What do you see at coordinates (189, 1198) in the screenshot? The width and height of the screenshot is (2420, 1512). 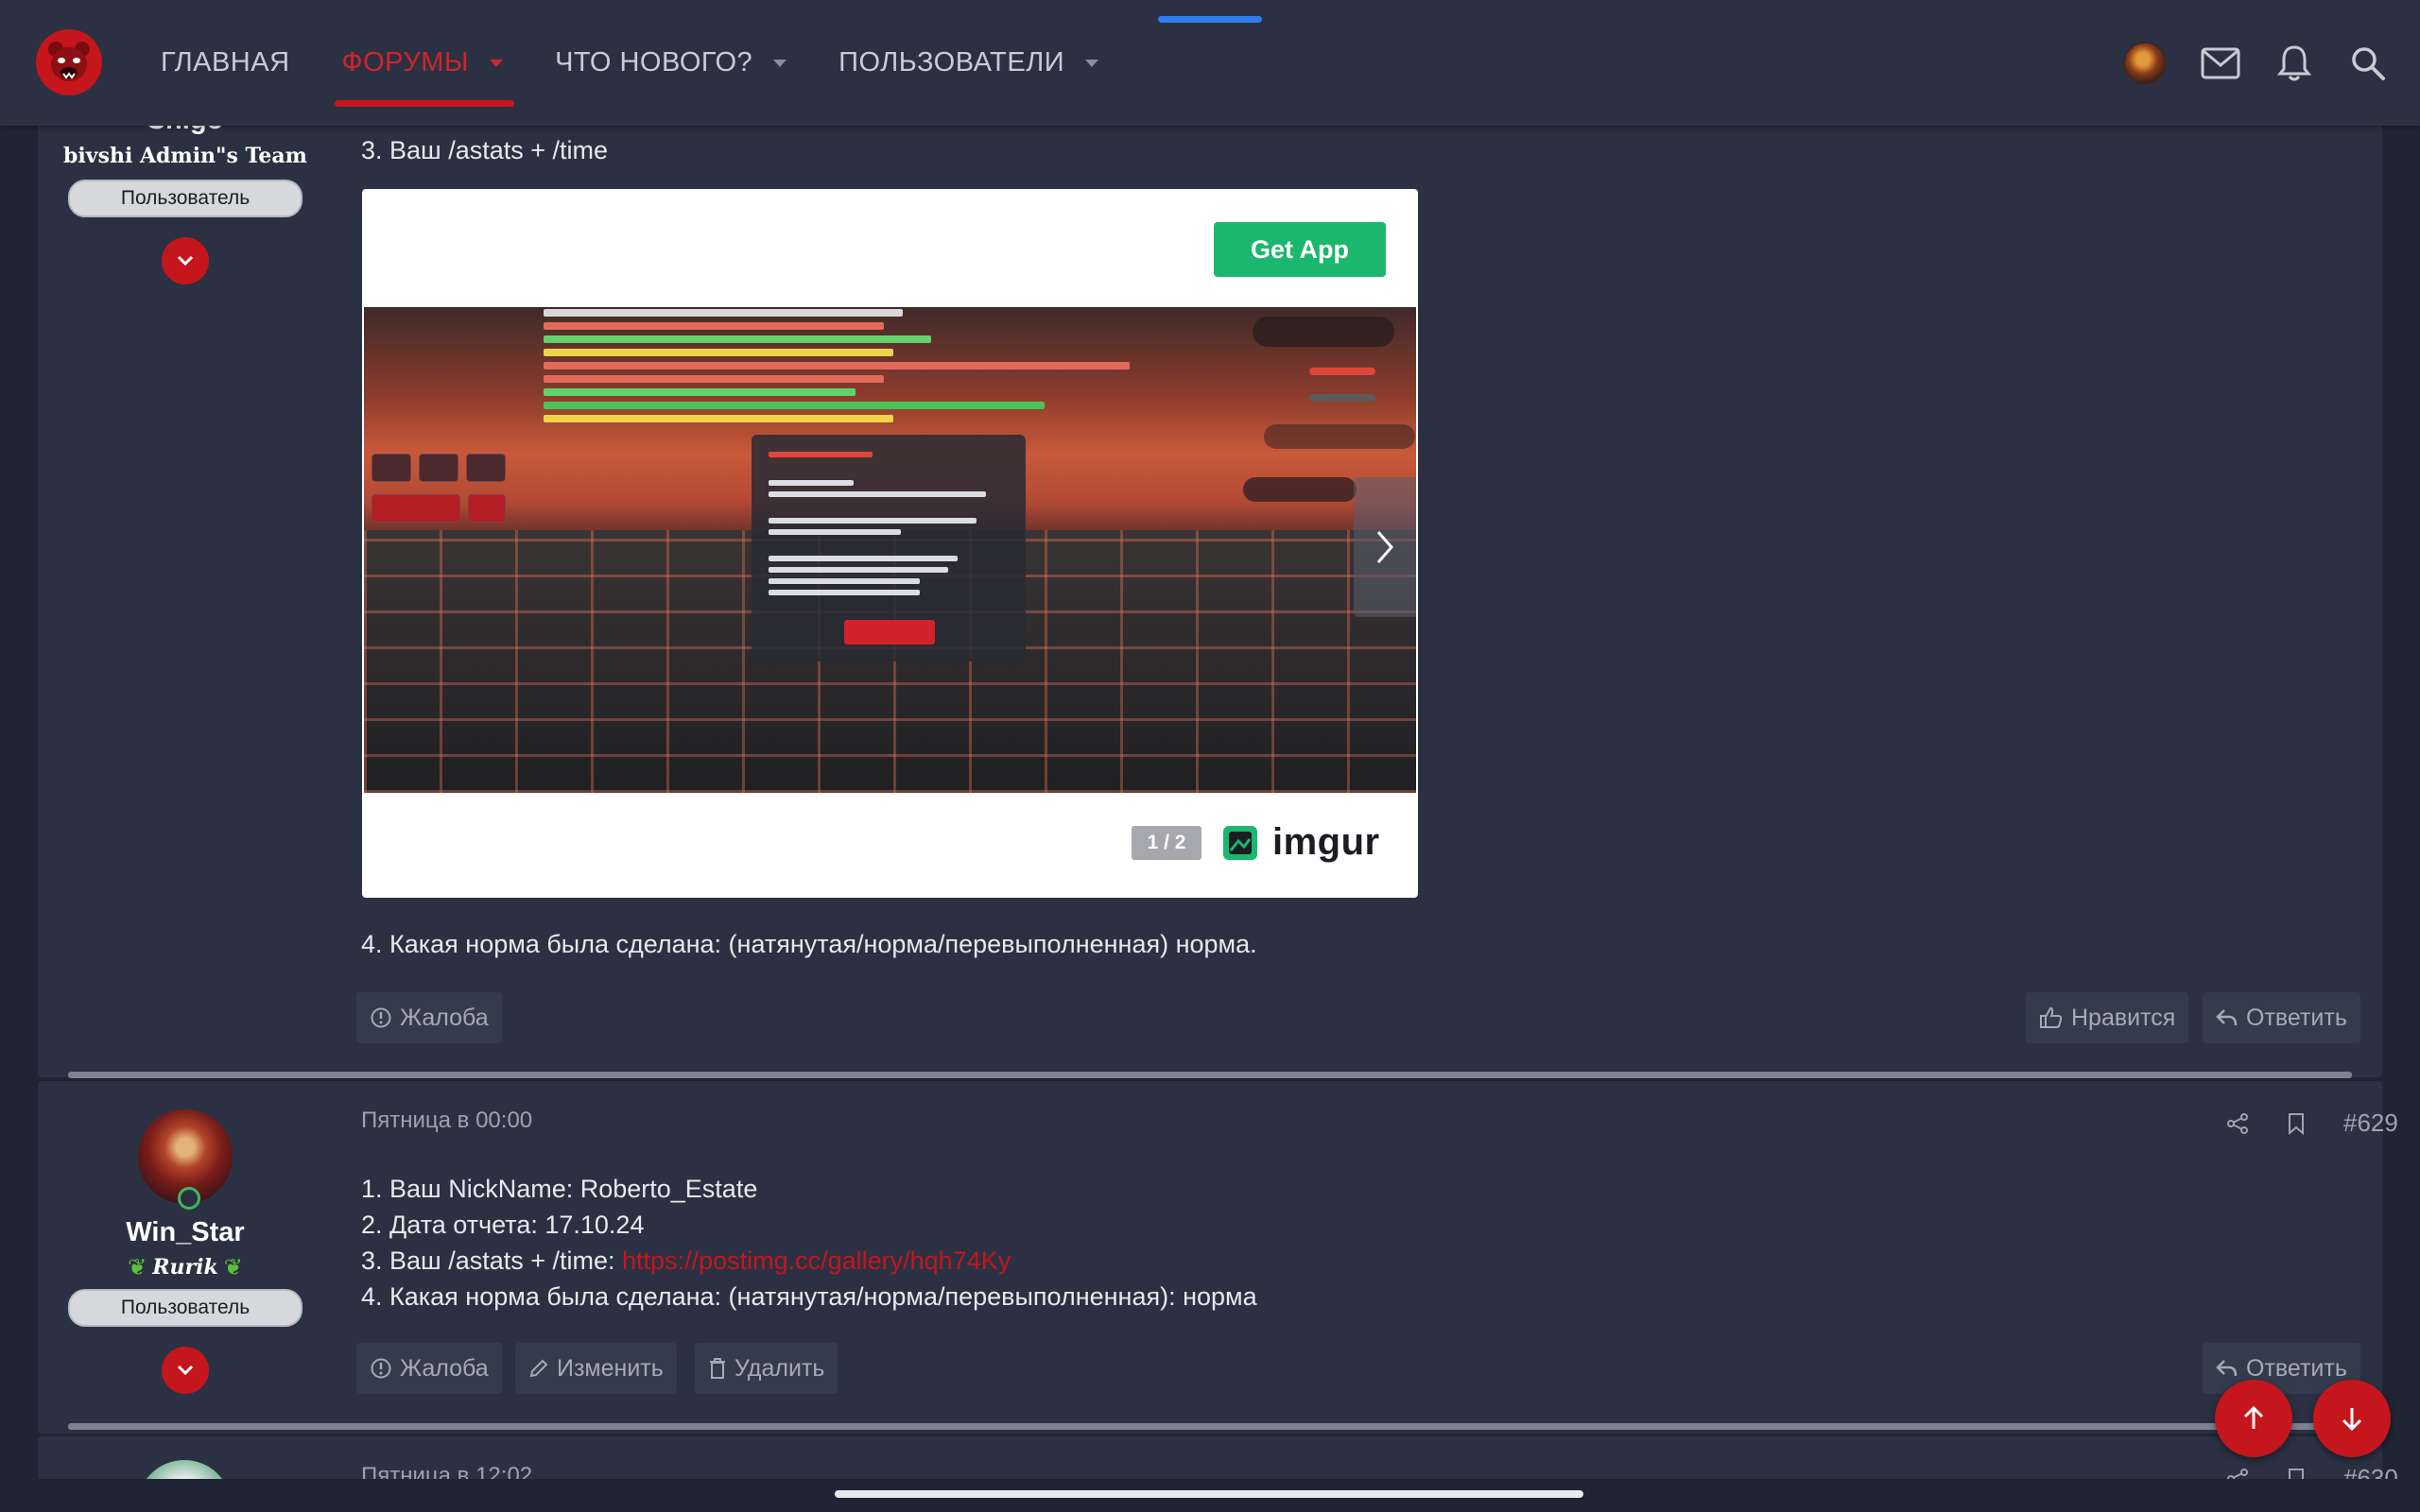 I see `online-status-icon` at bounding box center [189, 1198].